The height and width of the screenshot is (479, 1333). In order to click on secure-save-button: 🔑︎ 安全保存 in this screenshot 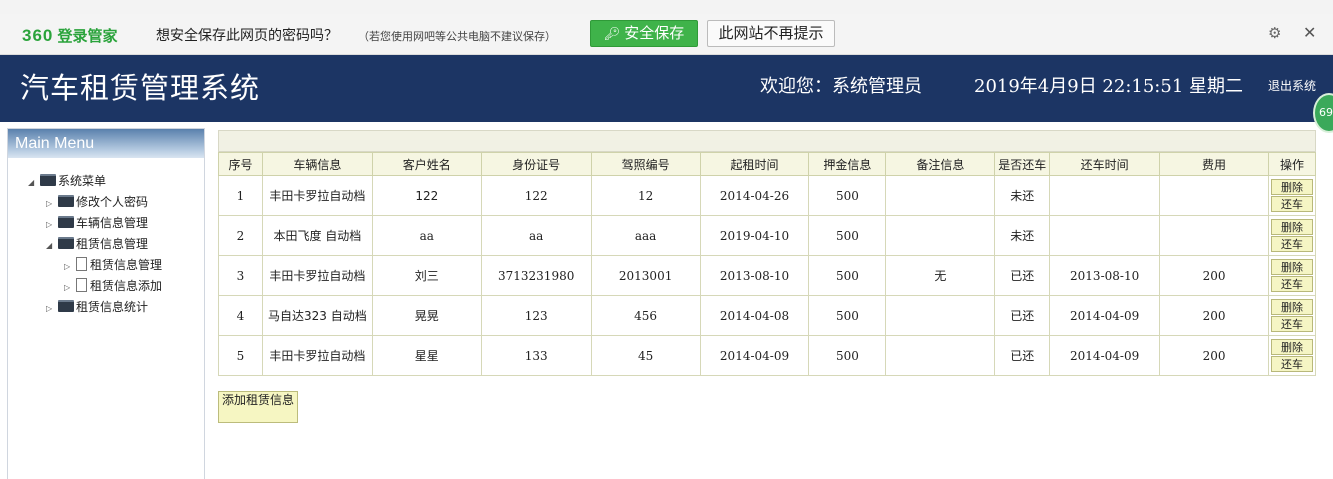, I will do `click(644, 33)`.